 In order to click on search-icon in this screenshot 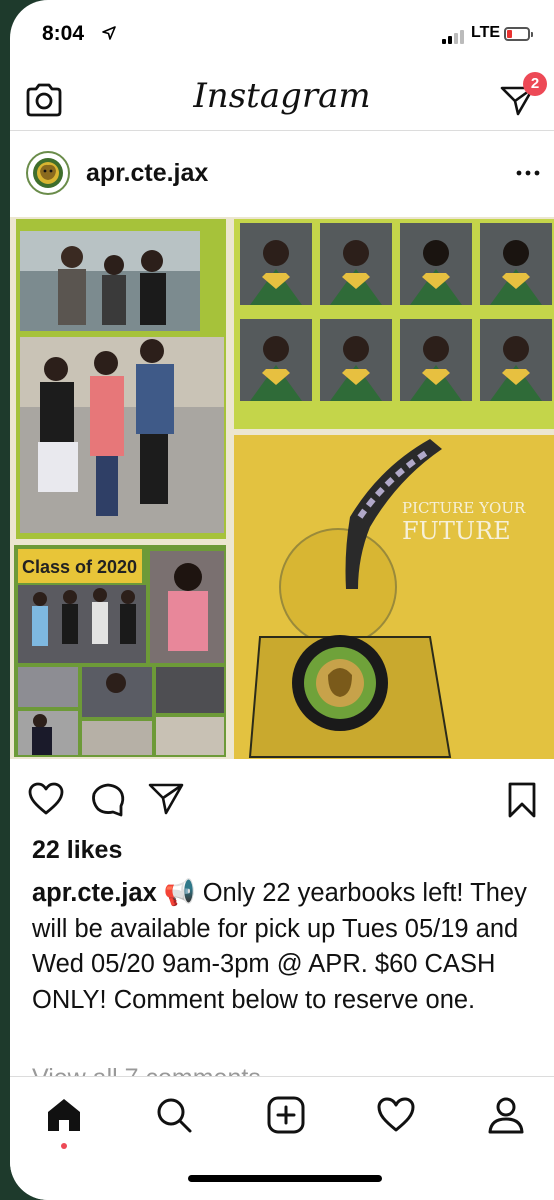, I will do `click(174, 1115)`.